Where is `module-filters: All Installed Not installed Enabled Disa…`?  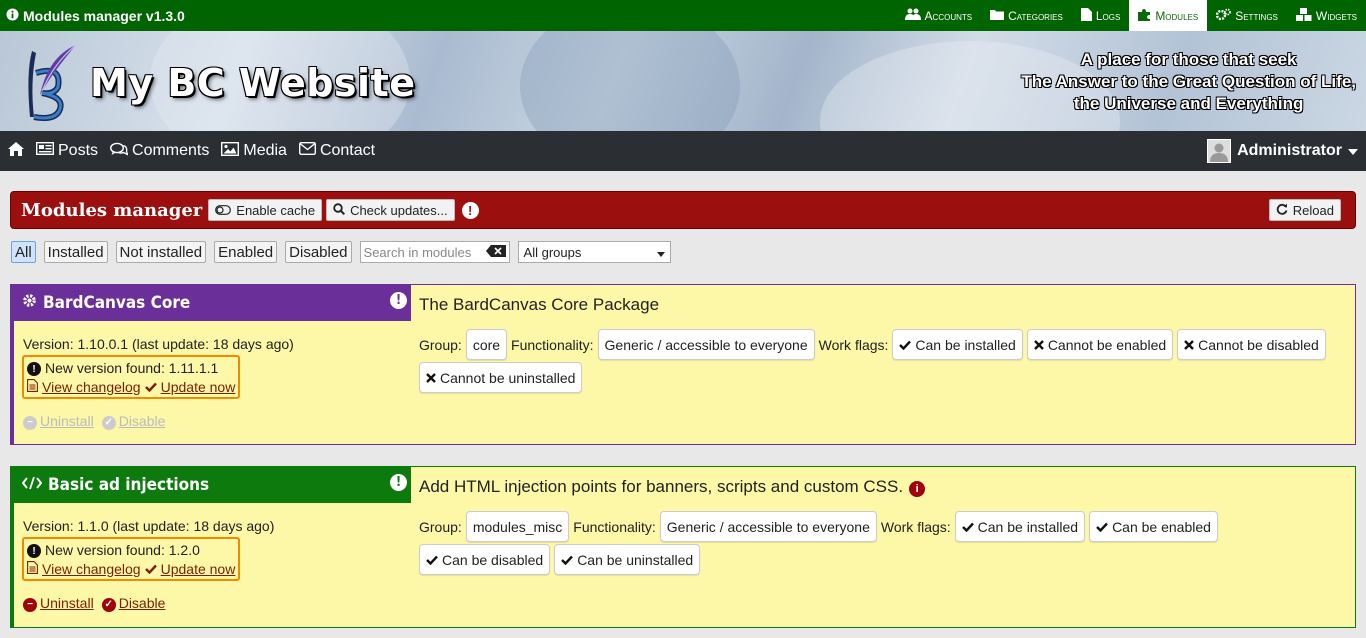
module-filters: All Installed Not installed Enabled Disa… is located at coordinates (341, 252).